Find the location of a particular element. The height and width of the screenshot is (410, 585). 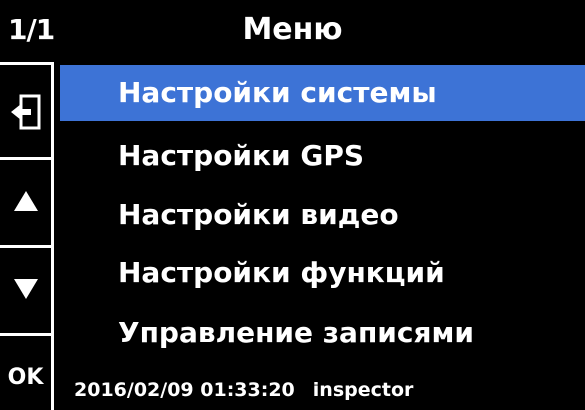

triangle-down-icon is located at coordinates (25, 289).